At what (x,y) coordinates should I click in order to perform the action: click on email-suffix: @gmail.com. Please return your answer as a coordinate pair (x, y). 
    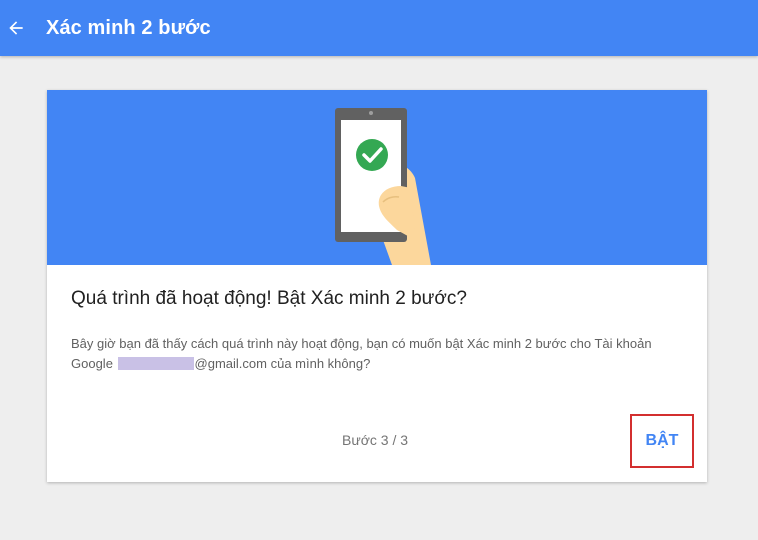
    Looking at the image, I should click on (230, 363).